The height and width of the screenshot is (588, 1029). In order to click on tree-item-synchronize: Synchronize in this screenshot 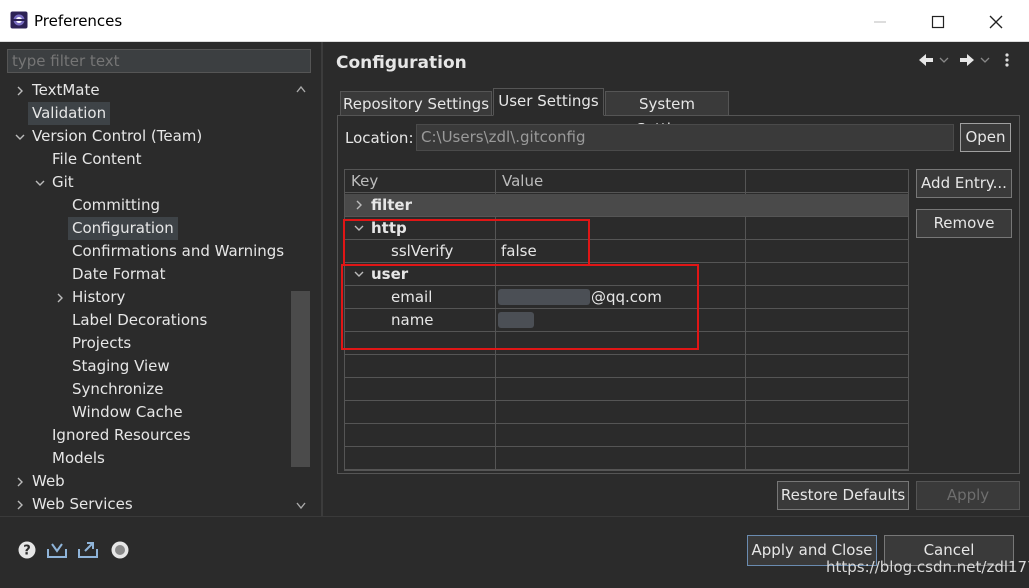, I will do `click(117, 389)`.